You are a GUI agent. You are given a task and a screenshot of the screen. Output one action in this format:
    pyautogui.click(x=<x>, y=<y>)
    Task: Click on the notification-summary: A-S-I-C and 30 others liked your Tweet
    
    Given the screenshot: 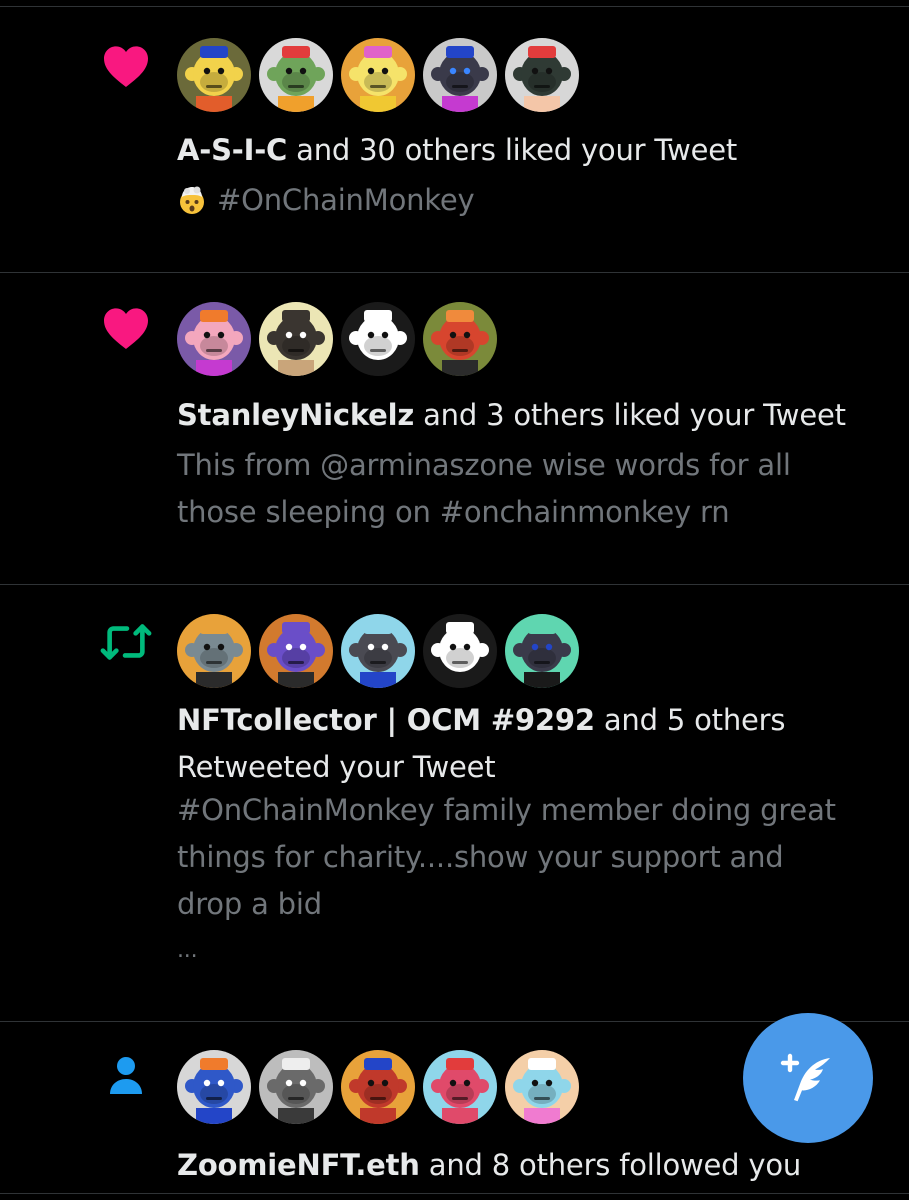 What is the action you would take?
    pyautogui.click(x=457, y=150)
    